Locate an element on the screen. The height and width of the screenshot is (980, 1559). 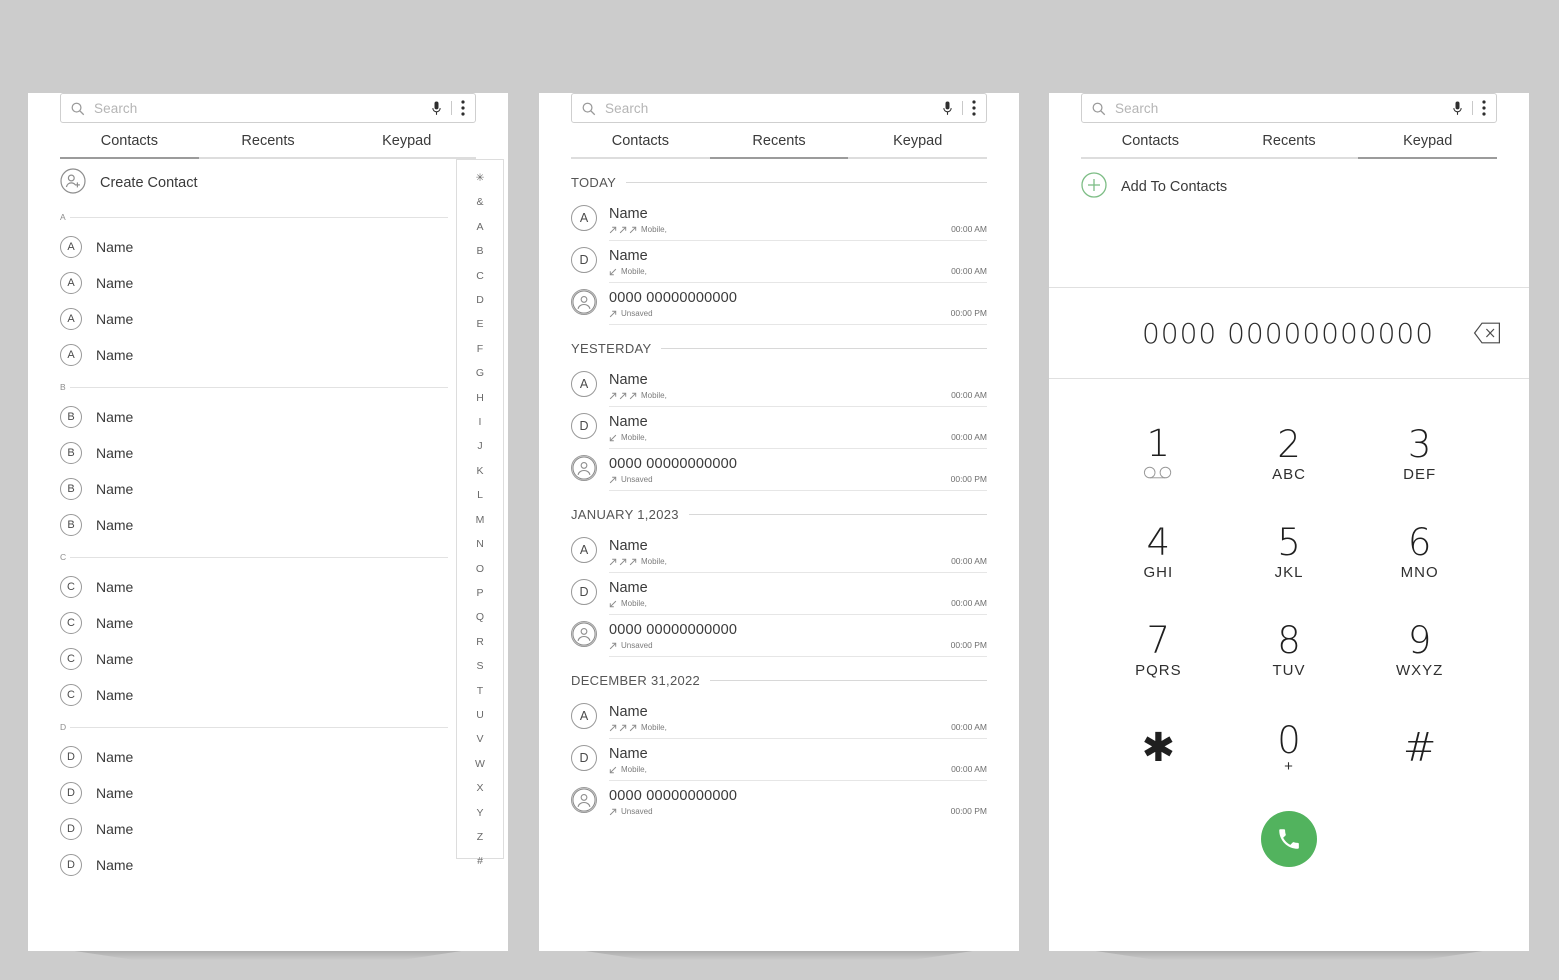
dialed-number-value: 0000 00000000000 is located at coordinates (1261, 333).